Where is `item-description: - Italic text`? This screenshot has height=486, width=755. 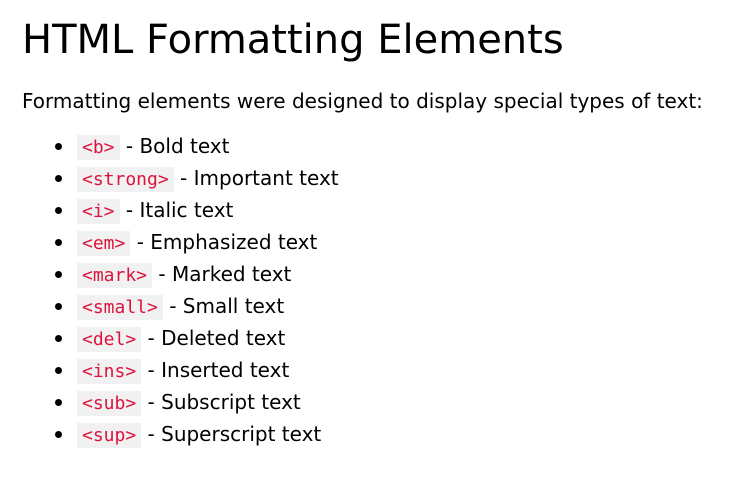
item-description: - Italic text is located at coordinates (176, 210).